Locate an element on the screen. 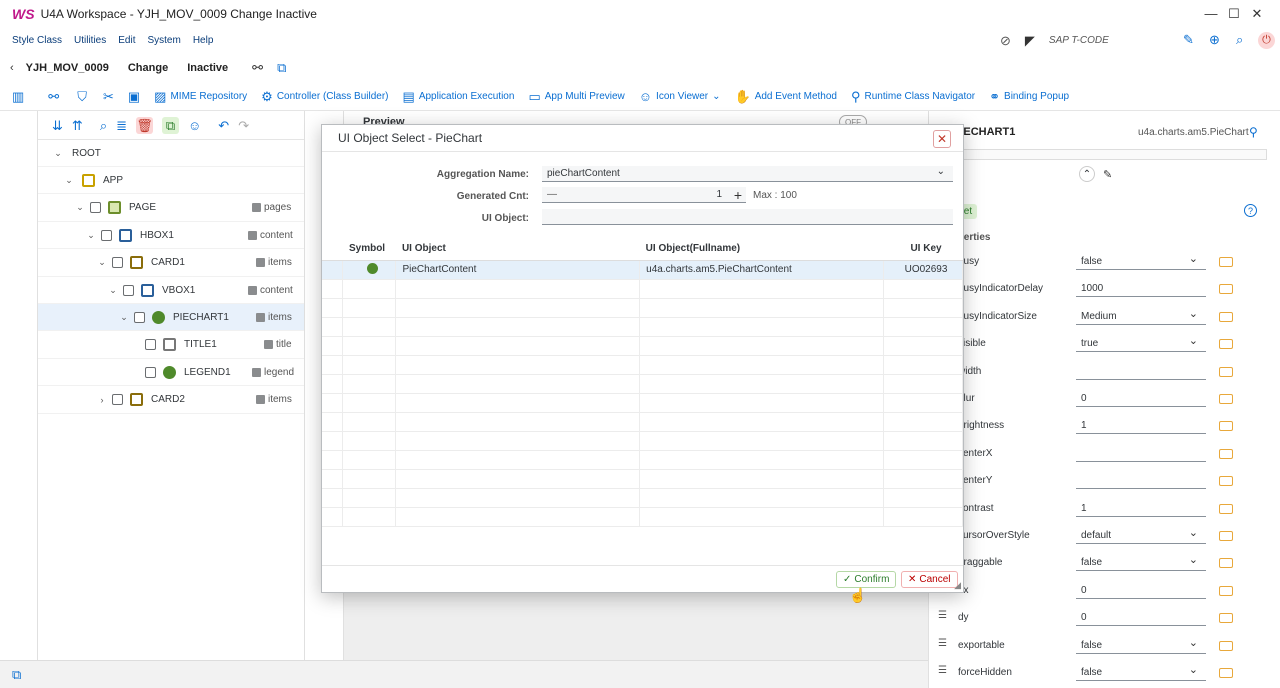  undo-icon: ↶ is located at coordinates (223, 125).